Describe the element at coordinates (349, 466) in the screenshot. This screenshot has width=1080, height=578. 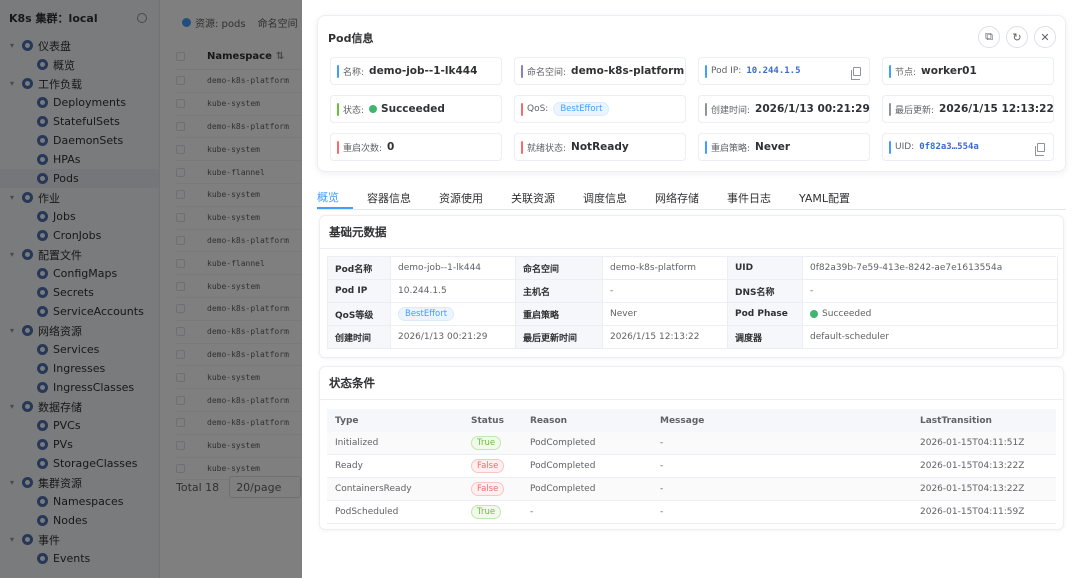
I see `condition-type: Ready` at that location.